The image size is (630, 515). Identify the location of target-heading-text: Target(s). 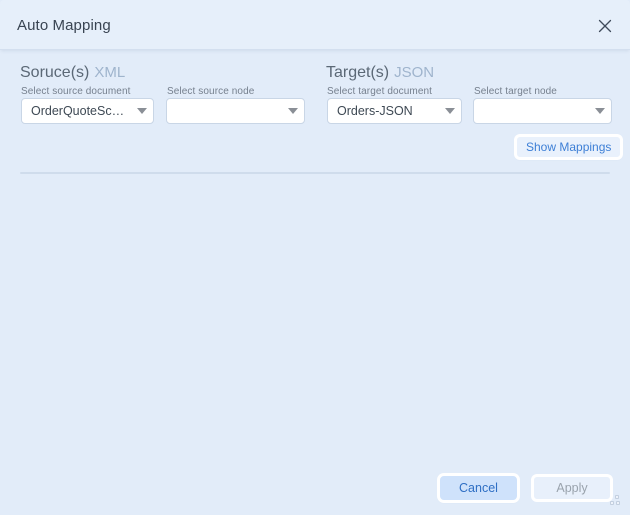
(358, 72).